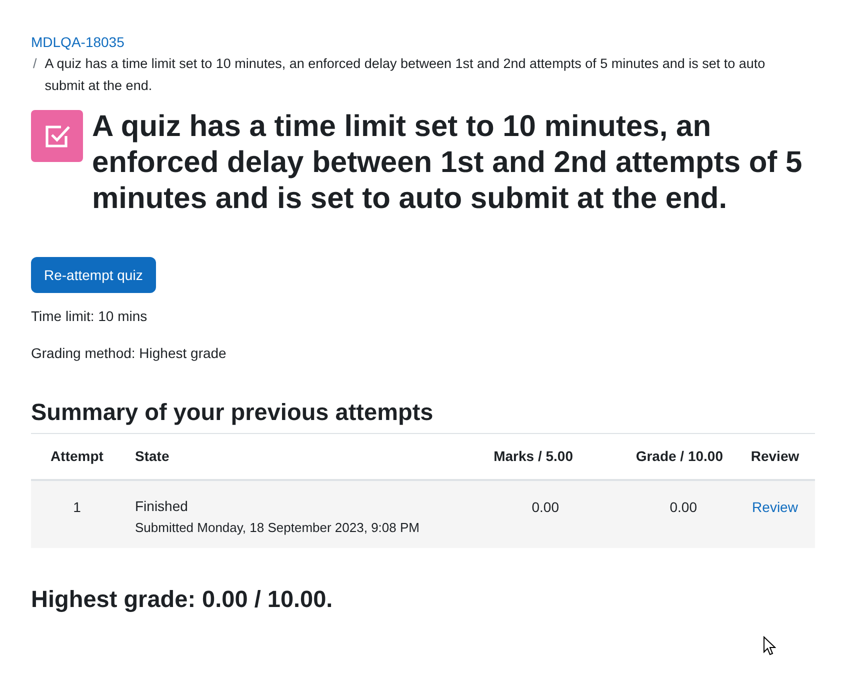 The height and width of the screenshot is (674, 841). What do you see at coordinates (448, 163) in the screenshot?
I see `page-title: A quiz has a time limit set to 10 minutes, an enforced delay between 1st and 2nd attempts of 5 minutes and is set to auto submit at the end.` at bounding box center [448, 163].